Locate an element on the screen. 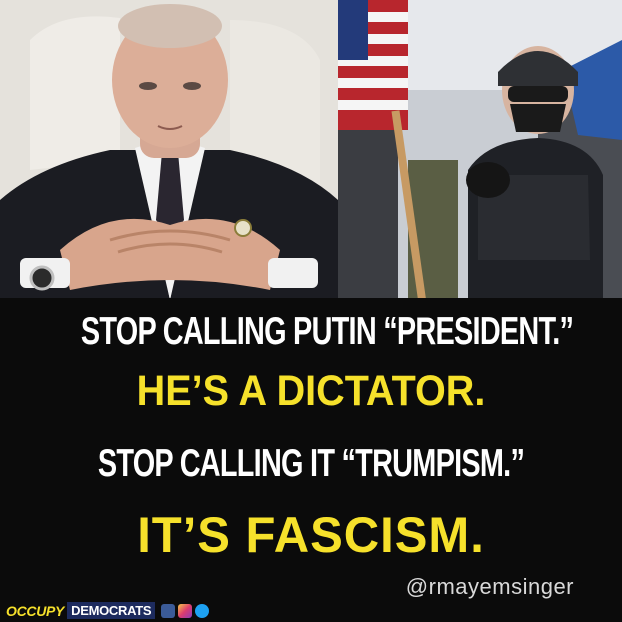 This screenshot has width=622, height=622. headline-line-2: HE’S A DICTATOR. is located at coordinates (311, 391).